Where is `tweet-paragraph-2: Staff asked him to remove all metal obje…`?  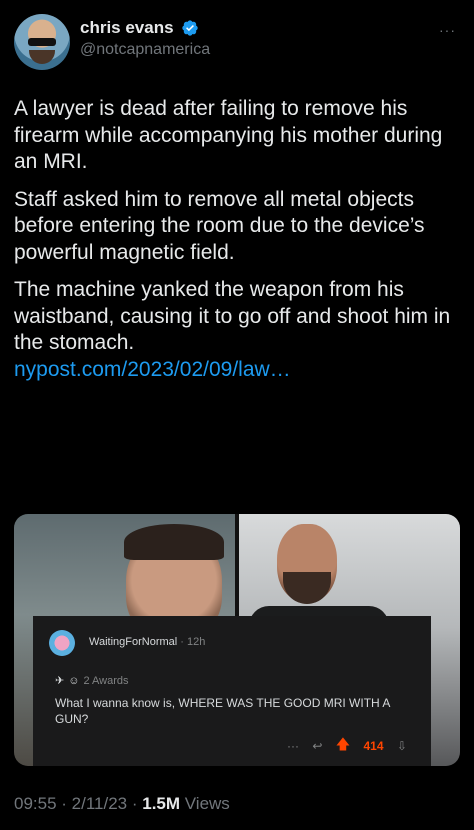
tweet-paragraph-2: Staff asked him to remove all metal obje… is located at coordinates (219, 225).